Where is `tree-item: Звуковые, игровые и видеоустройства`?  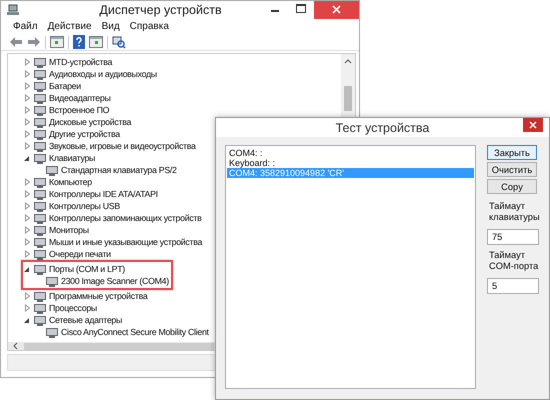 tree-item: Звуковые, игровые и видеоустройства is located at coordinates (122, 146).